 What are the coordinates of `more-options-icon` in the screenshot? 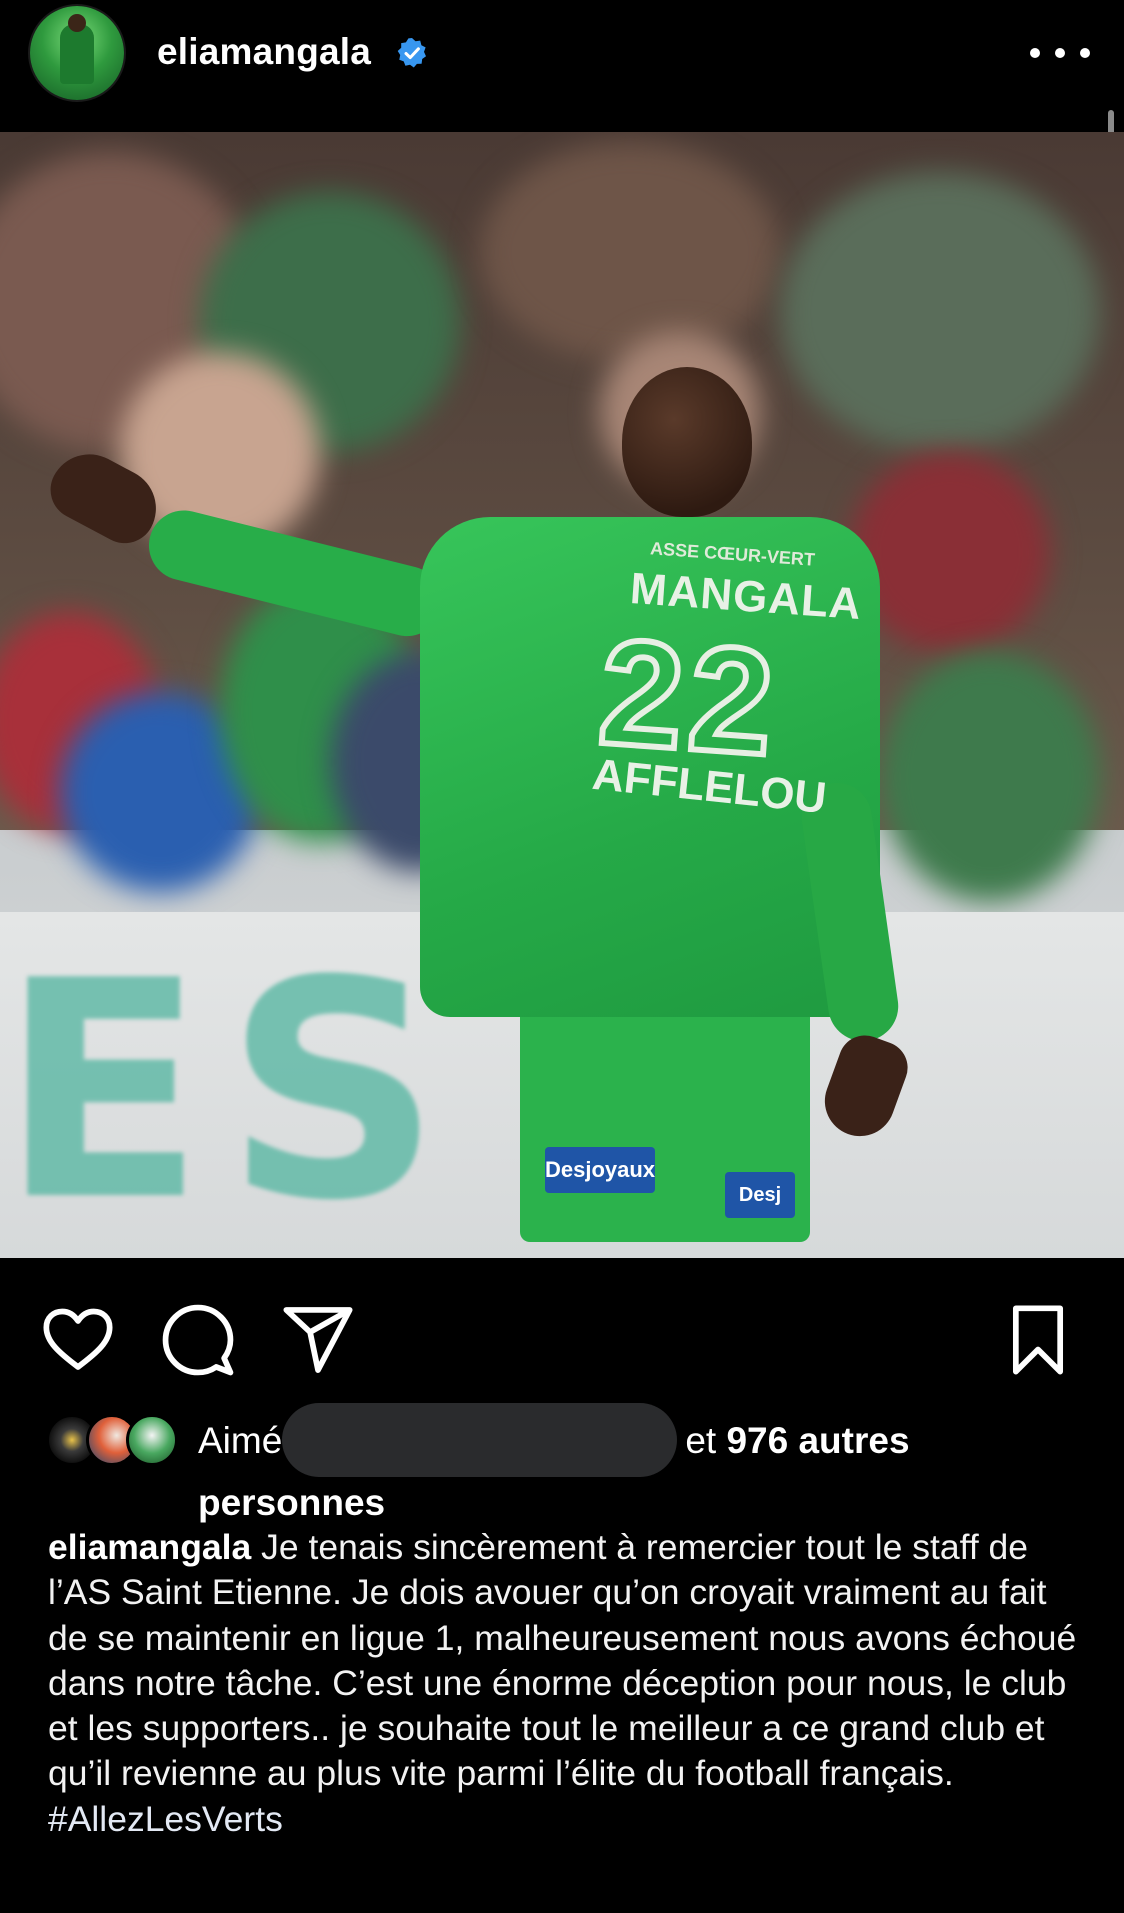 It's located at (1060, 53).